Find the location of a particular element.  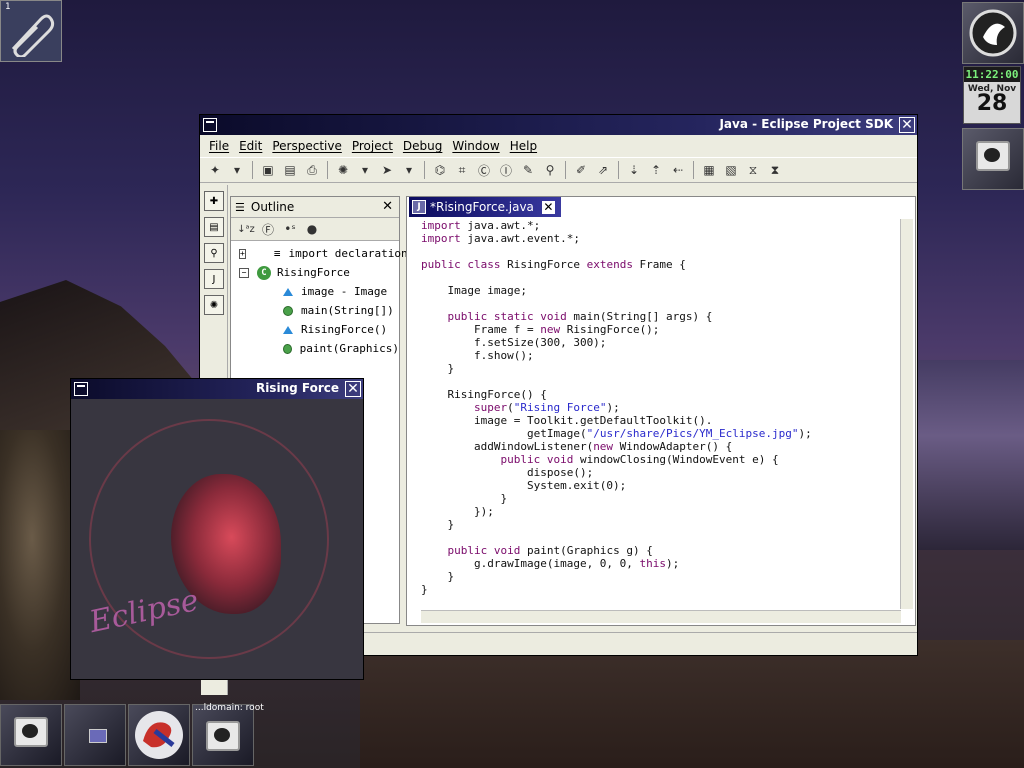

taskbar-tile-label: ...ldomain: root is located at coordinates (229, 708).